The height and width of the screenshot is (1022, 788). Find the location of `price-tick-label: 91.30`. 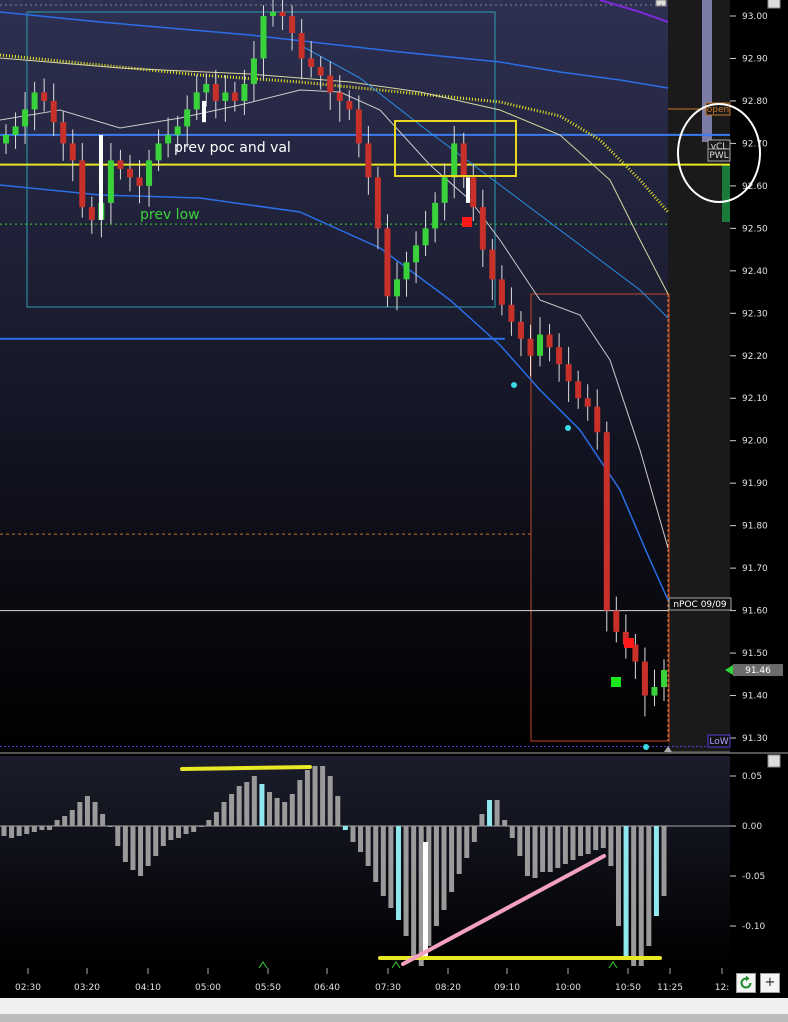

price-tick-label: 91.30 is located at coordinates (755, 739).